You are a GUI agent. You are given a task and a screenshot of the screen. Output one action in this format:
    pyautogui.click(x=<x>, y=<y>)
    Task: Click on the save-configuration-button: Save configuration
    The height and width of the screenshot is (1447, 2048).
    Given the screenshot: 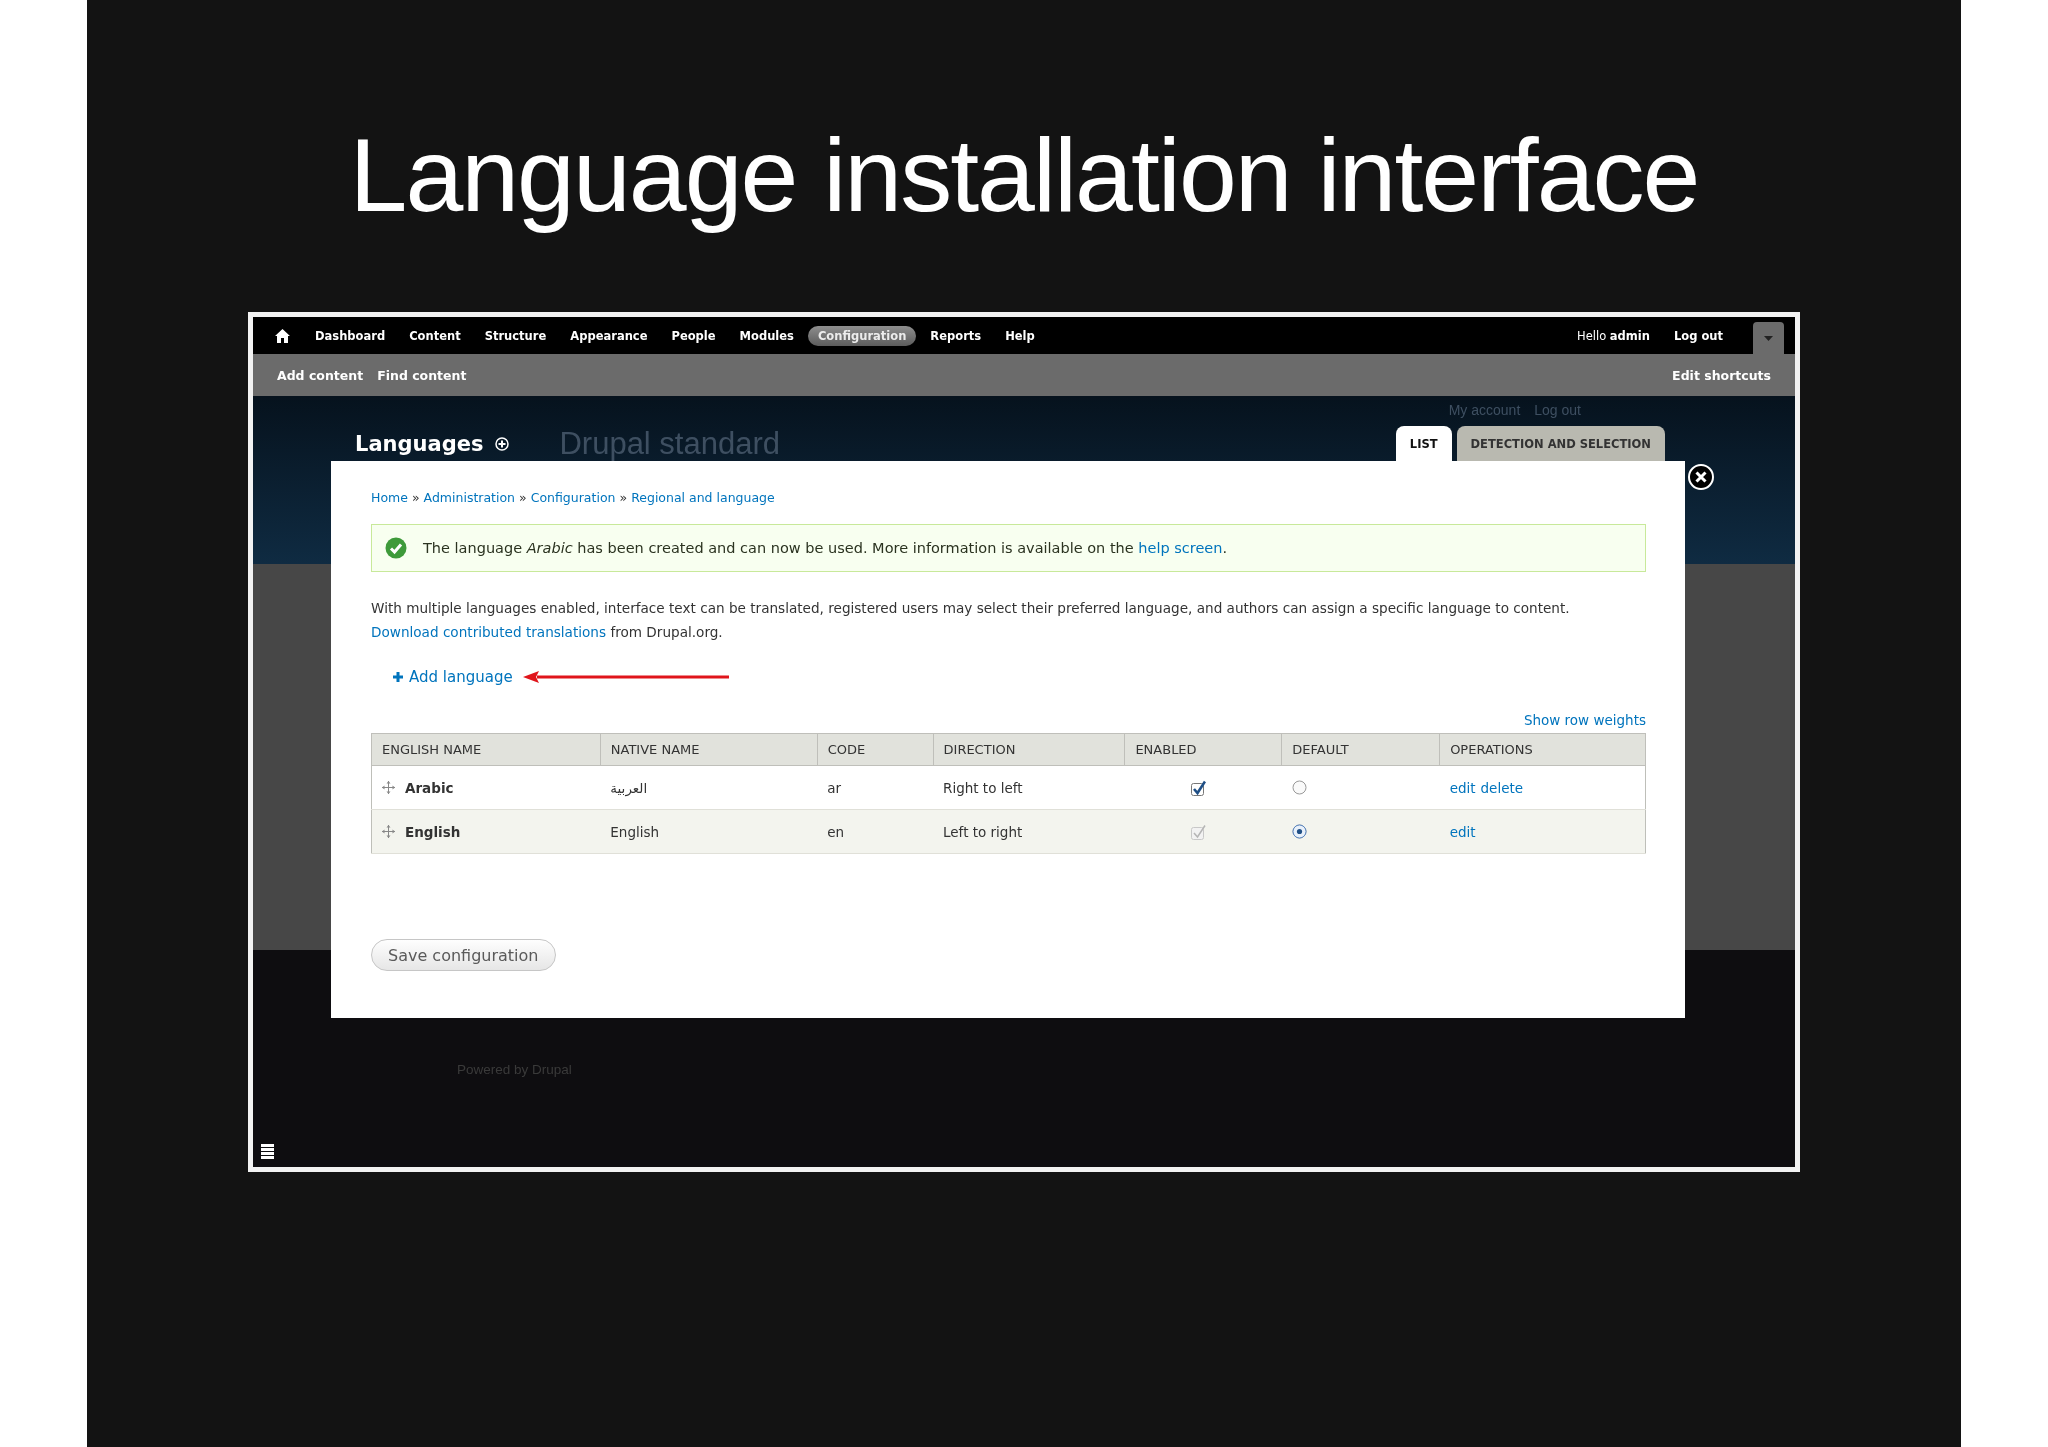 What is the action you would take?
    pyautogui.click(x=463, y=955)
    